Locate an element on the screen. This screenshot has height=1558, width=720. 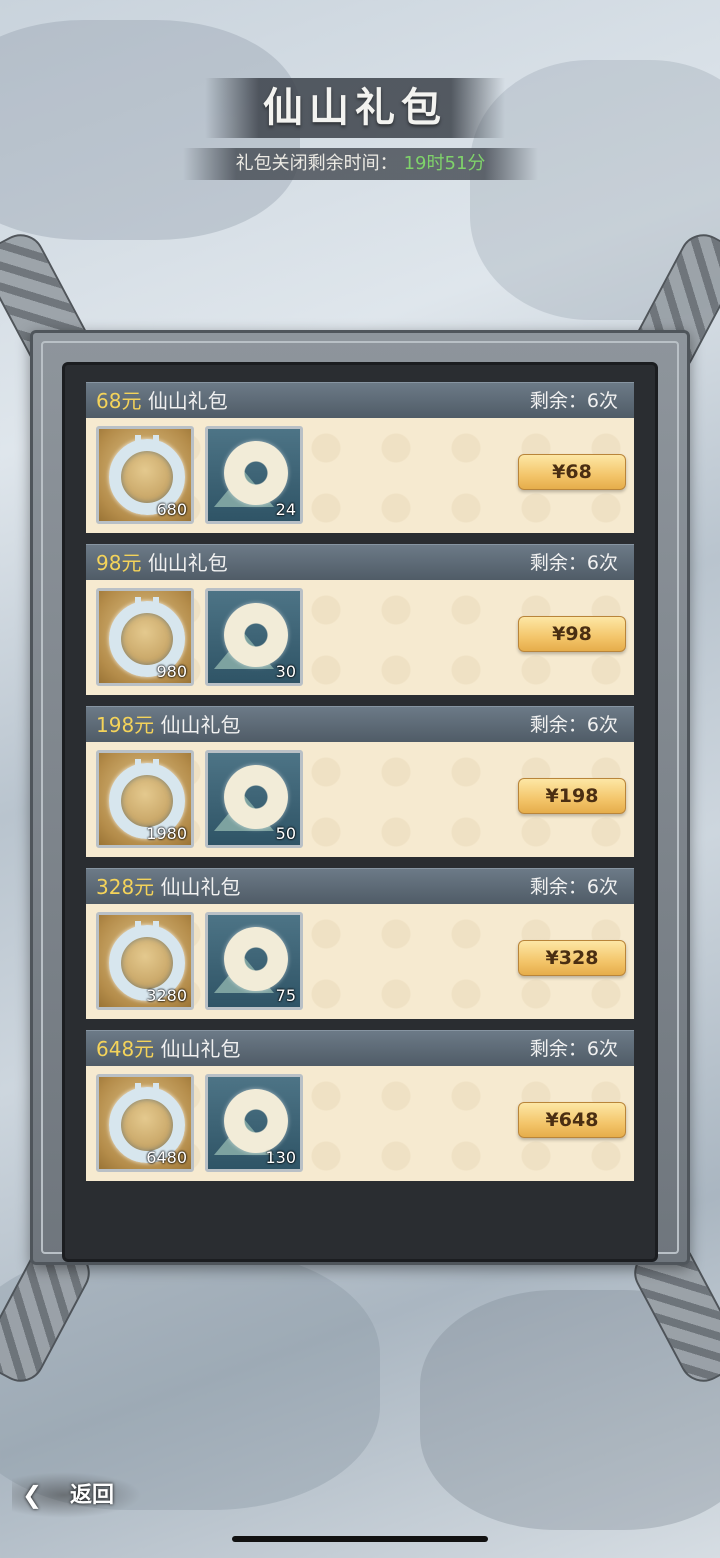
package-title: 328元 仙山礼包 is located at coordinates (168, 887).